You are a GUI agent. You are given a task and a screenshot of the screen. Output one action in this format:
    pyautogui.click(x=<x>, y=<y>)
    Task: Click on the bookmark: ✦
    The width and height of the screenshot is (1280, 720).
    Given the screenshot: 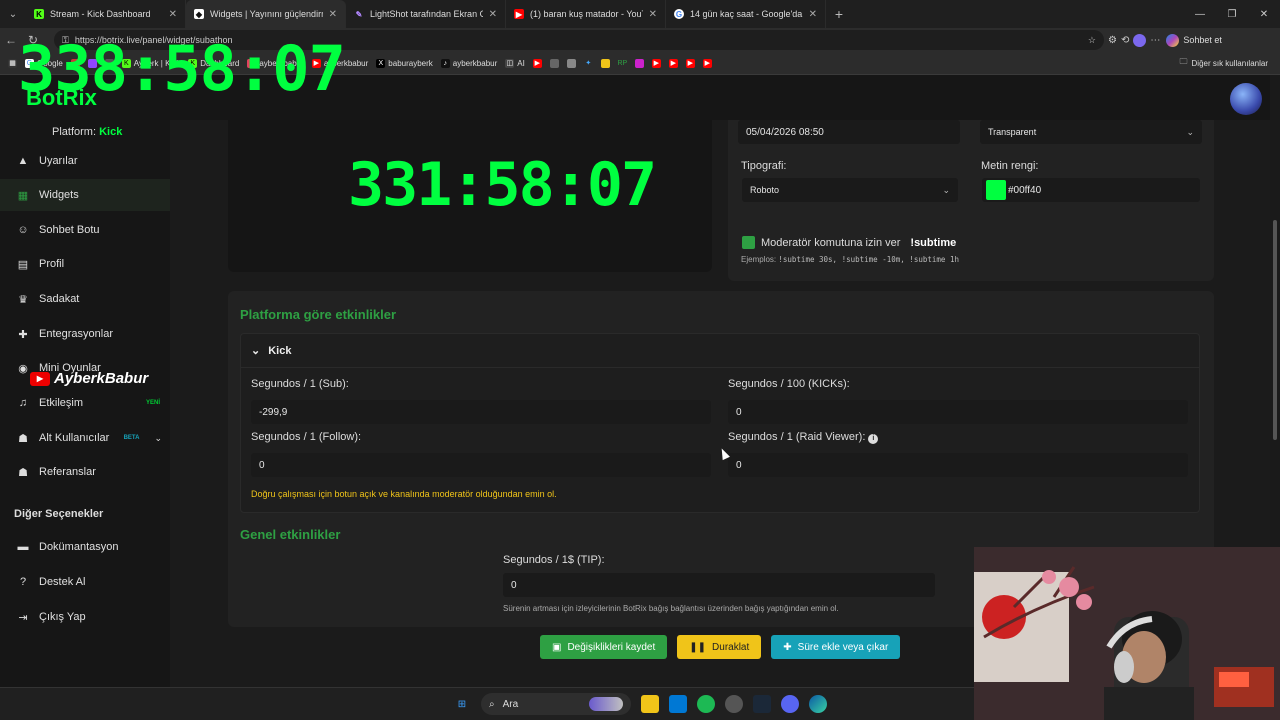 What is the action you would take?
    pyautogui.click(x=588, y=63)
    